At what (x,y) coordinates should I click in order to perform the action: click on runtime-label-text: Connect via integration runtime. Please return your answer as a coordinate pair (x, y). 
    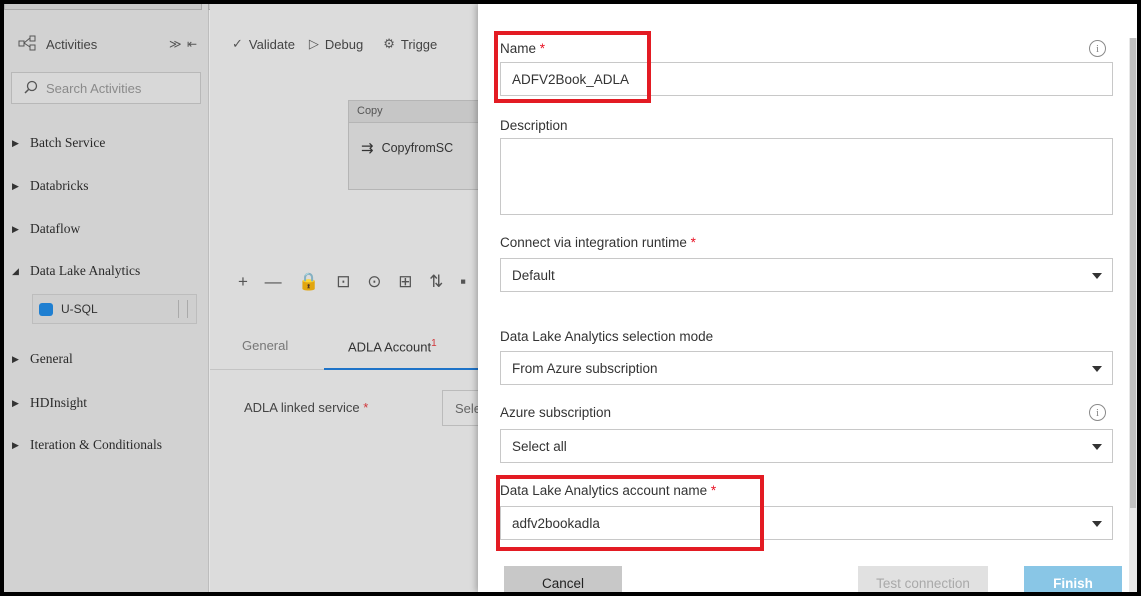
    Looking at the image, I should click on (593, 242).